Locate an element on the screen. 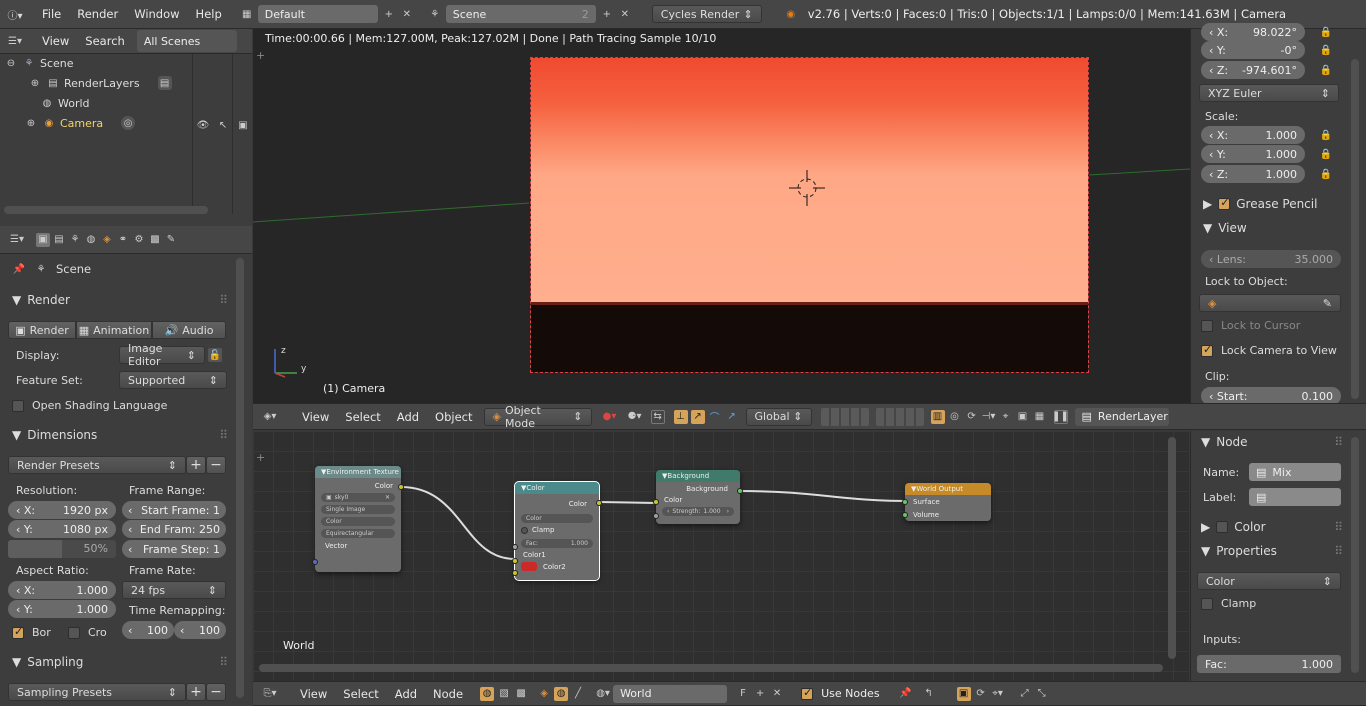  tab-modifiers-icon: ⚙ is located at coordinates (139, 240).